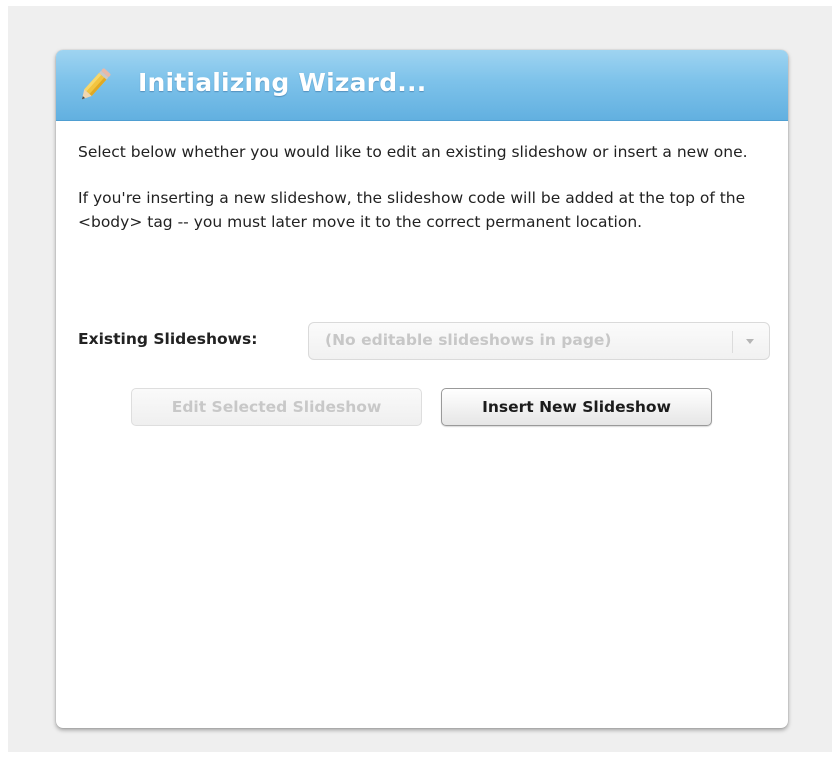  I want to click on existing-slideshows-select: (No editable slideshows in page), so click(539, 341).